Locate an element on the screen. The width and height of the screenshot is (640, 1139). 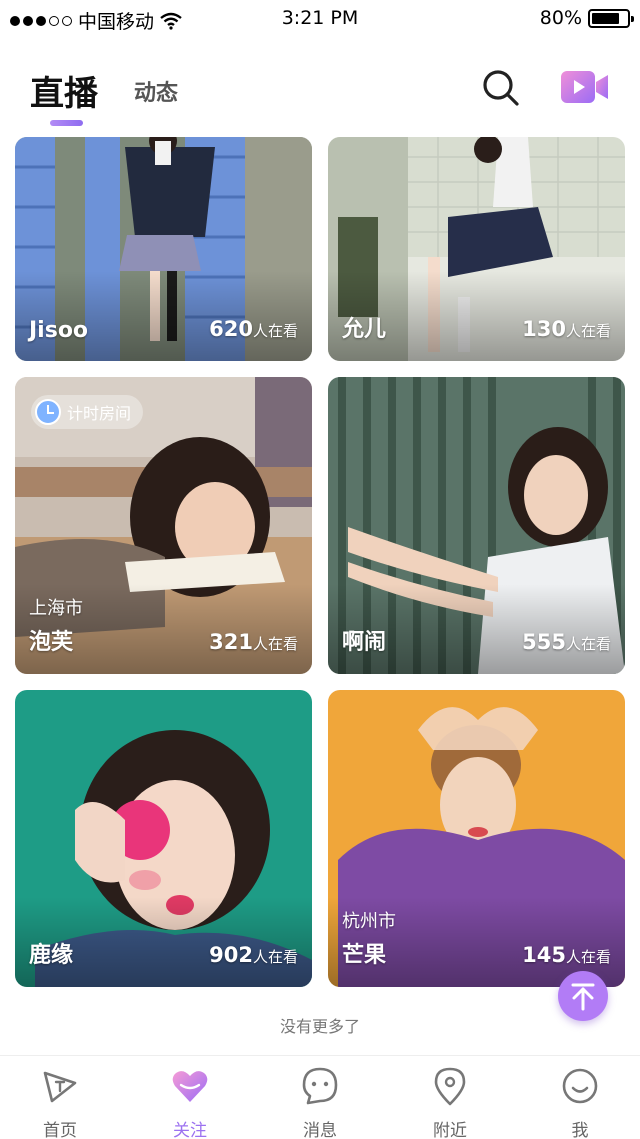
bottom-nav: 首页 关注 消息 附近 我 is located at coordinates (320, 1097).